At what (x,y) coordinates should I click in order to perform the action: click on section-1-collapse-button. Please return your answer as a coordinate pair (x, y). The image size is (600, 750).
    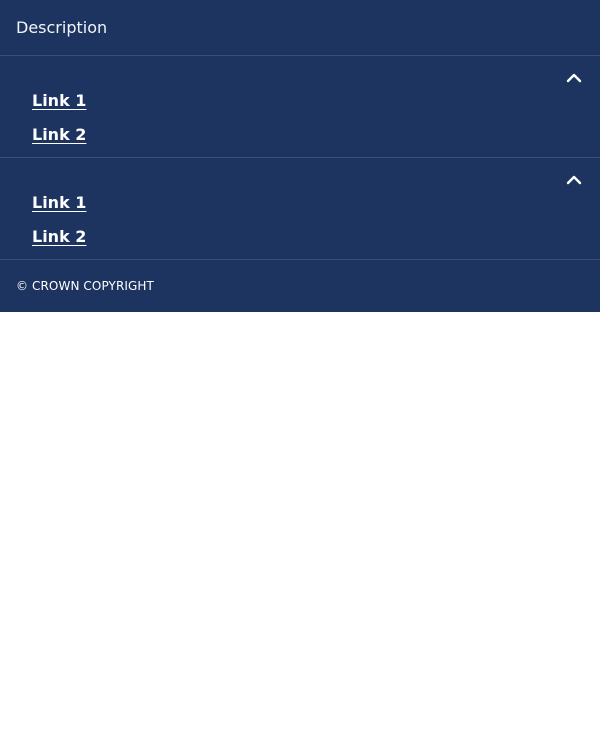
    Looking at the image, I should click on (574, 78).